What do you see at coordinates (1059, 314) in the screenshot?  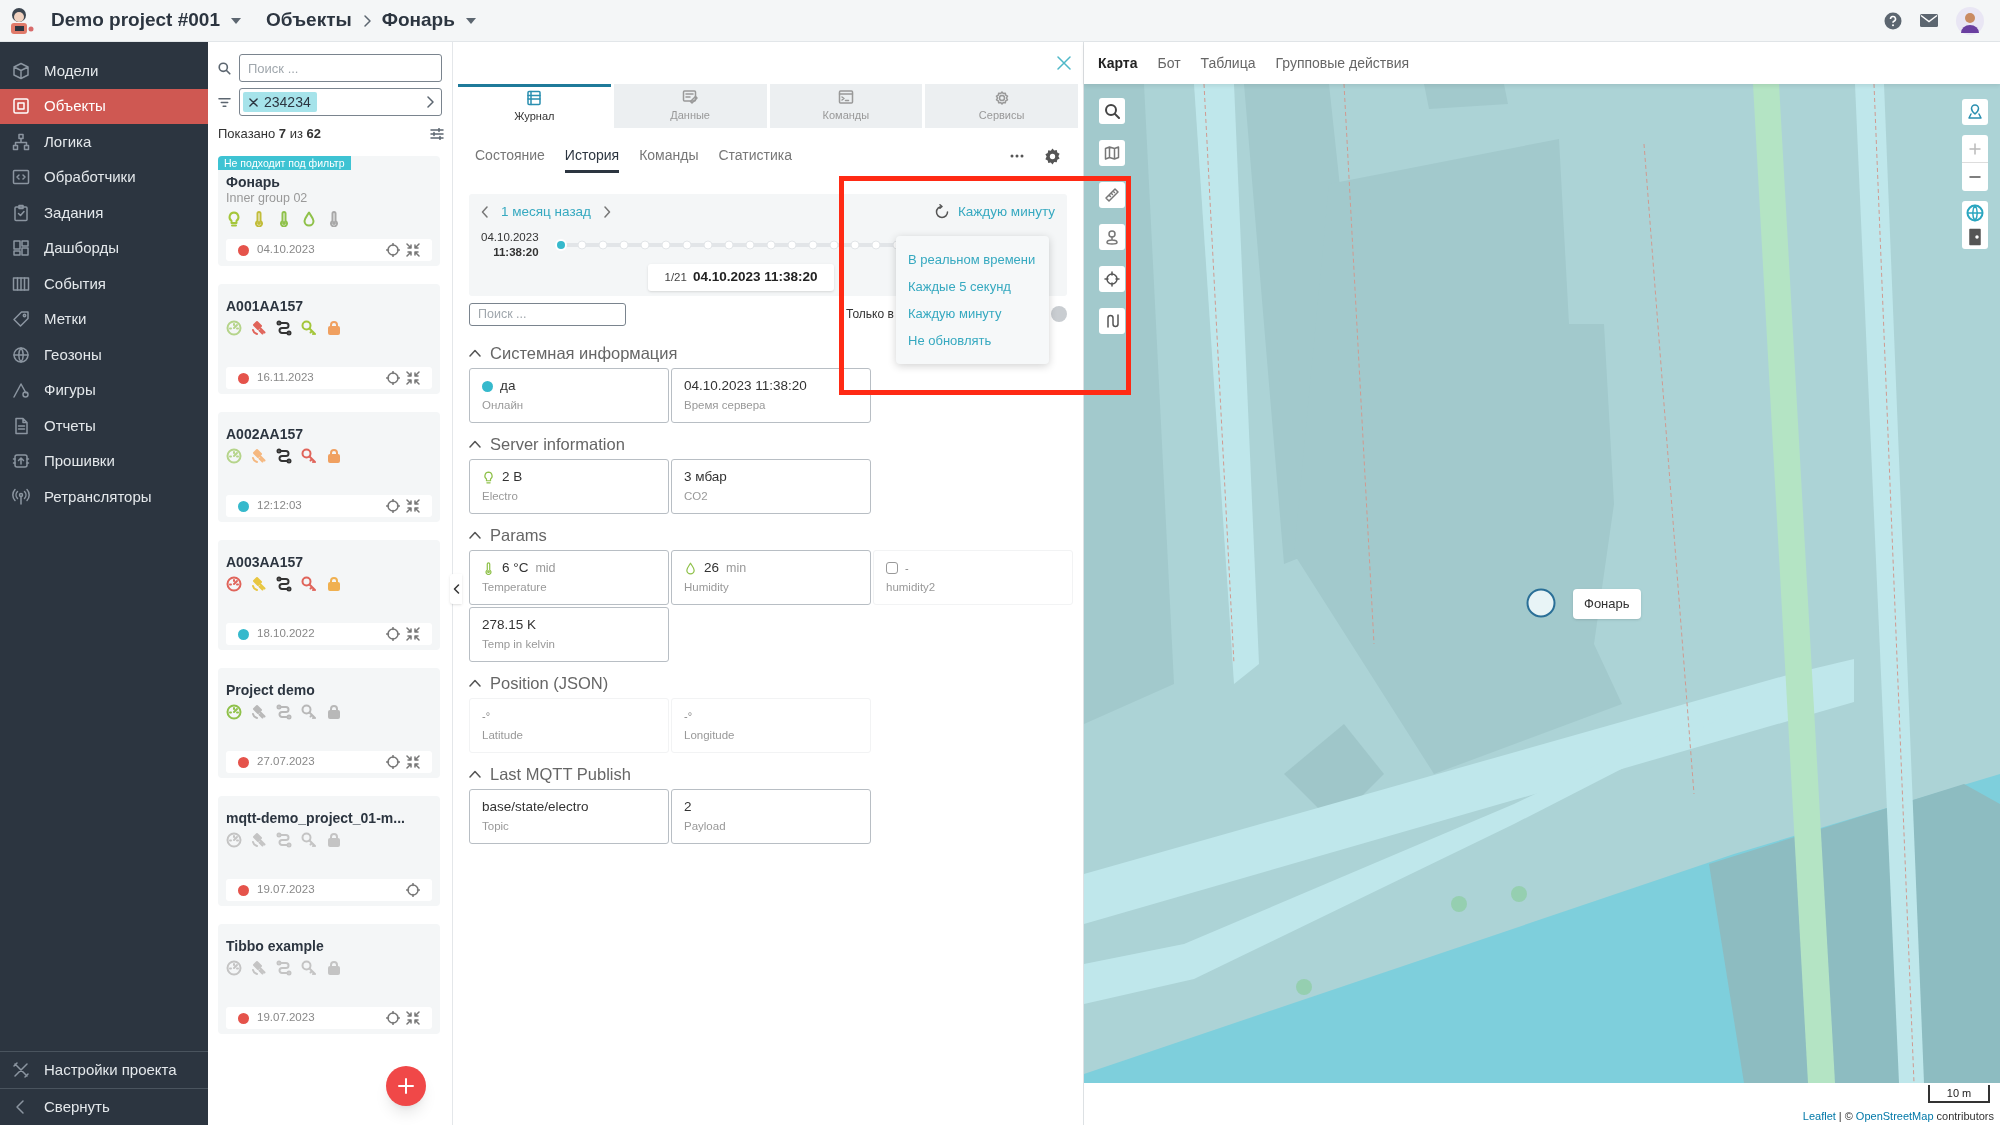 I see `toggle-switch` at bounding box center [1059, 314].